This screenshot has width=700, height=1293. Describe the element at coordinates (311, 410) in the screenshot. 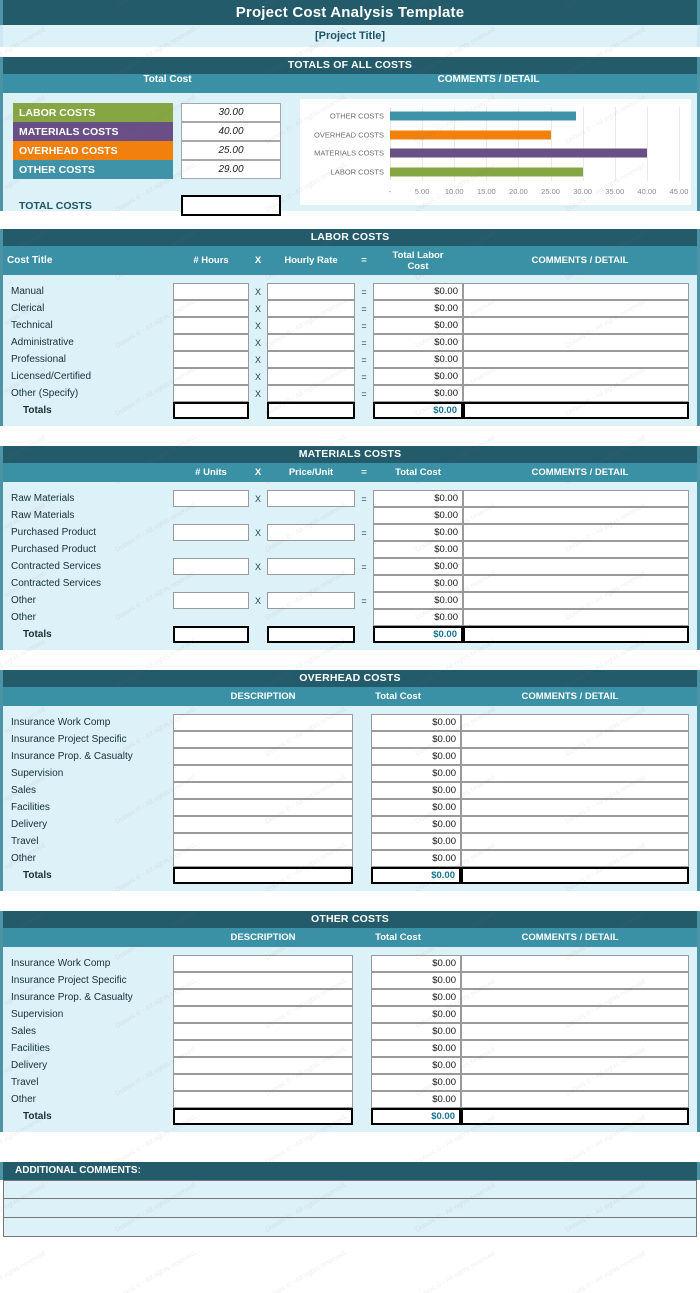

I see `labor-totals-rate` at that location.